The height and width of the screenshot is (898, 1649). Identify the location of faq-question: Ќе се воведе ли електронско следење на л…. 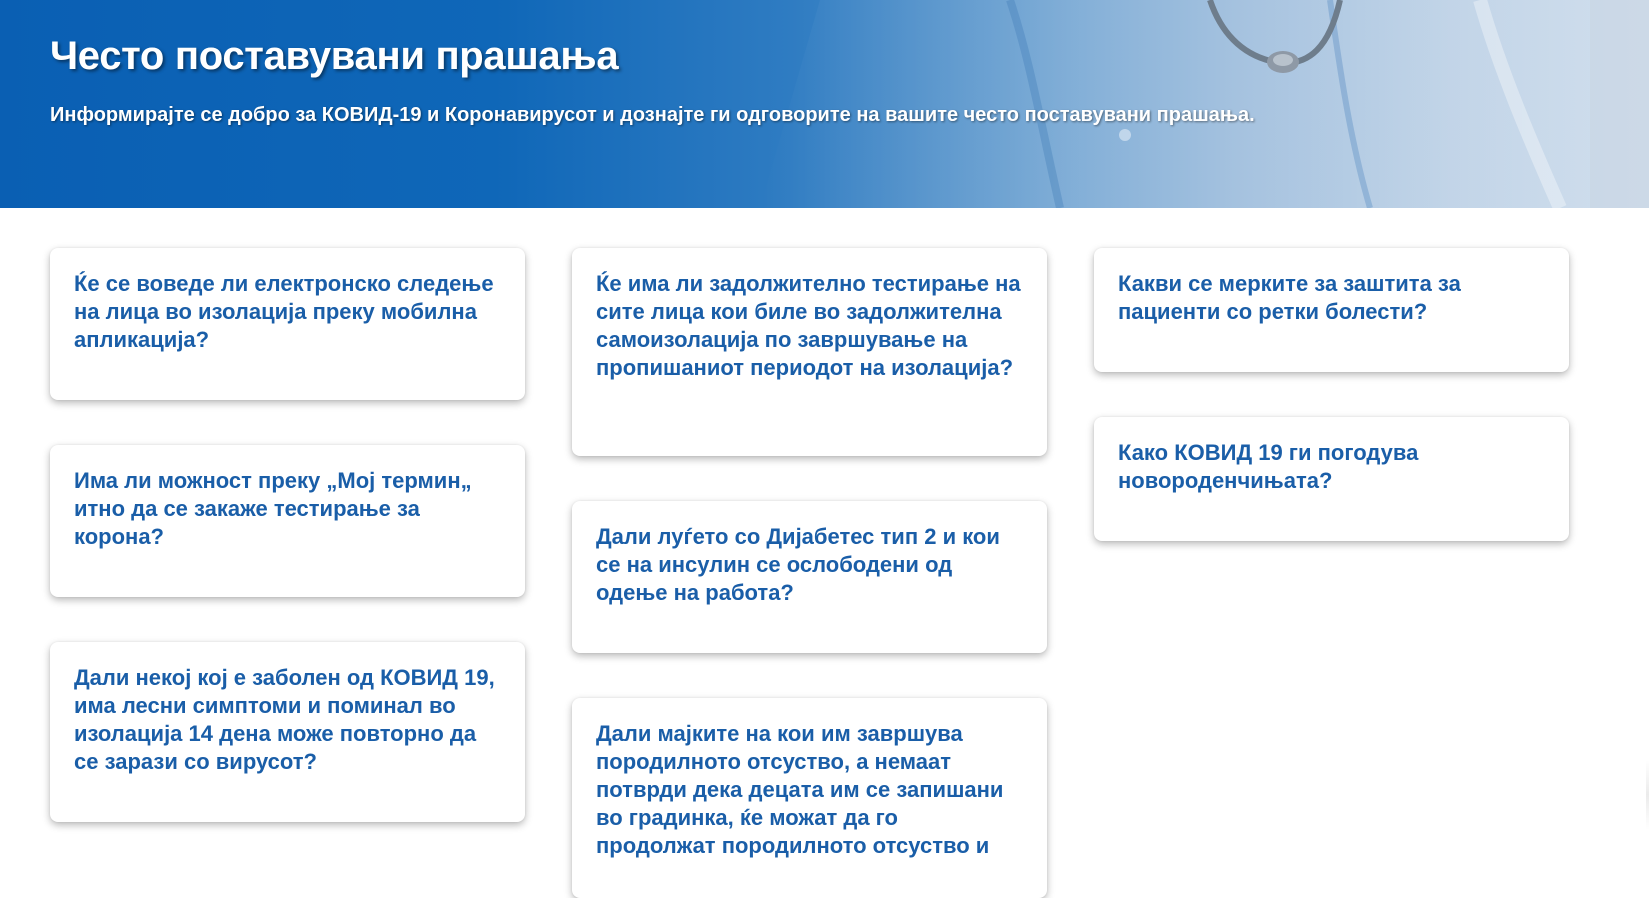
(287, 312).